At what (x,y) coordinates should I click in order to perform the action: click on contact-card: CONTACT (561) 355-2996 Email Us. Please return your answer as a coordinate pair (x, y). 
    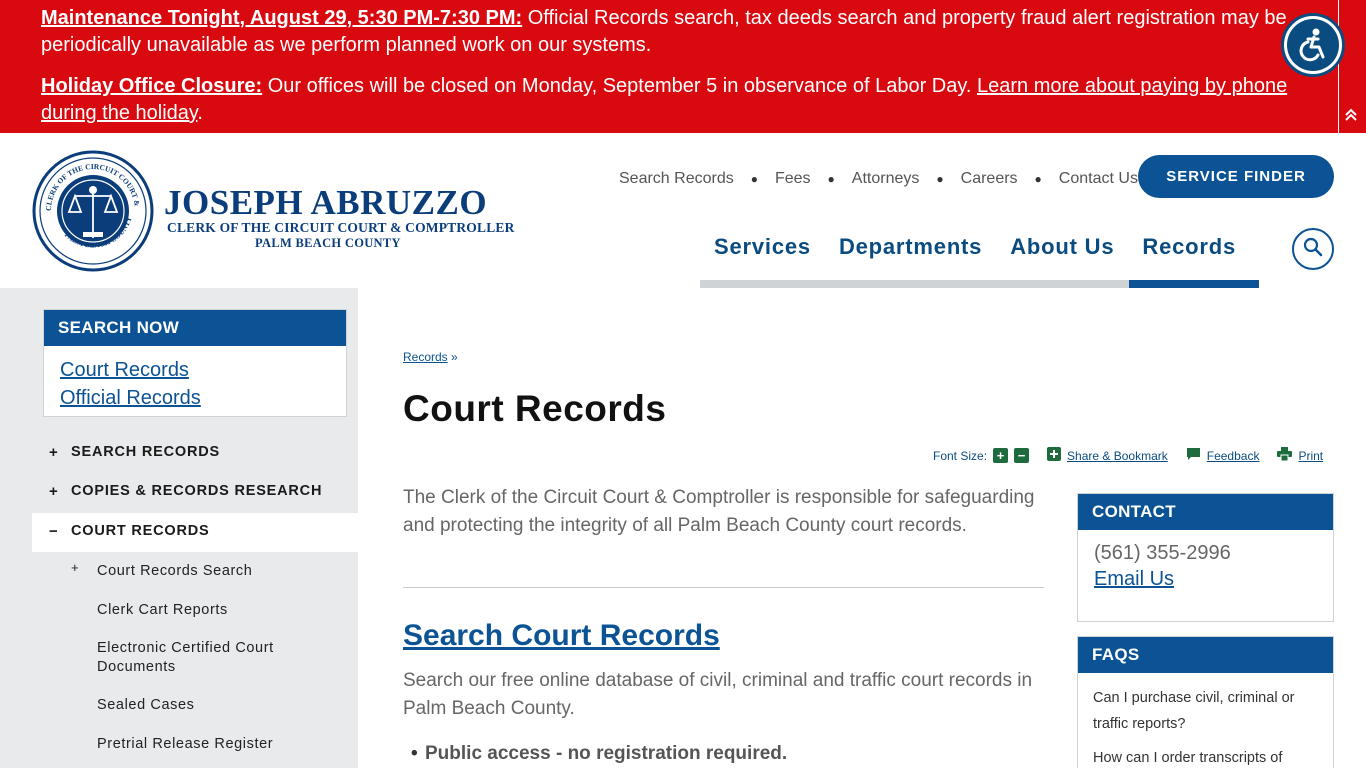
    Looking at the image, I should click on (1205, 557).